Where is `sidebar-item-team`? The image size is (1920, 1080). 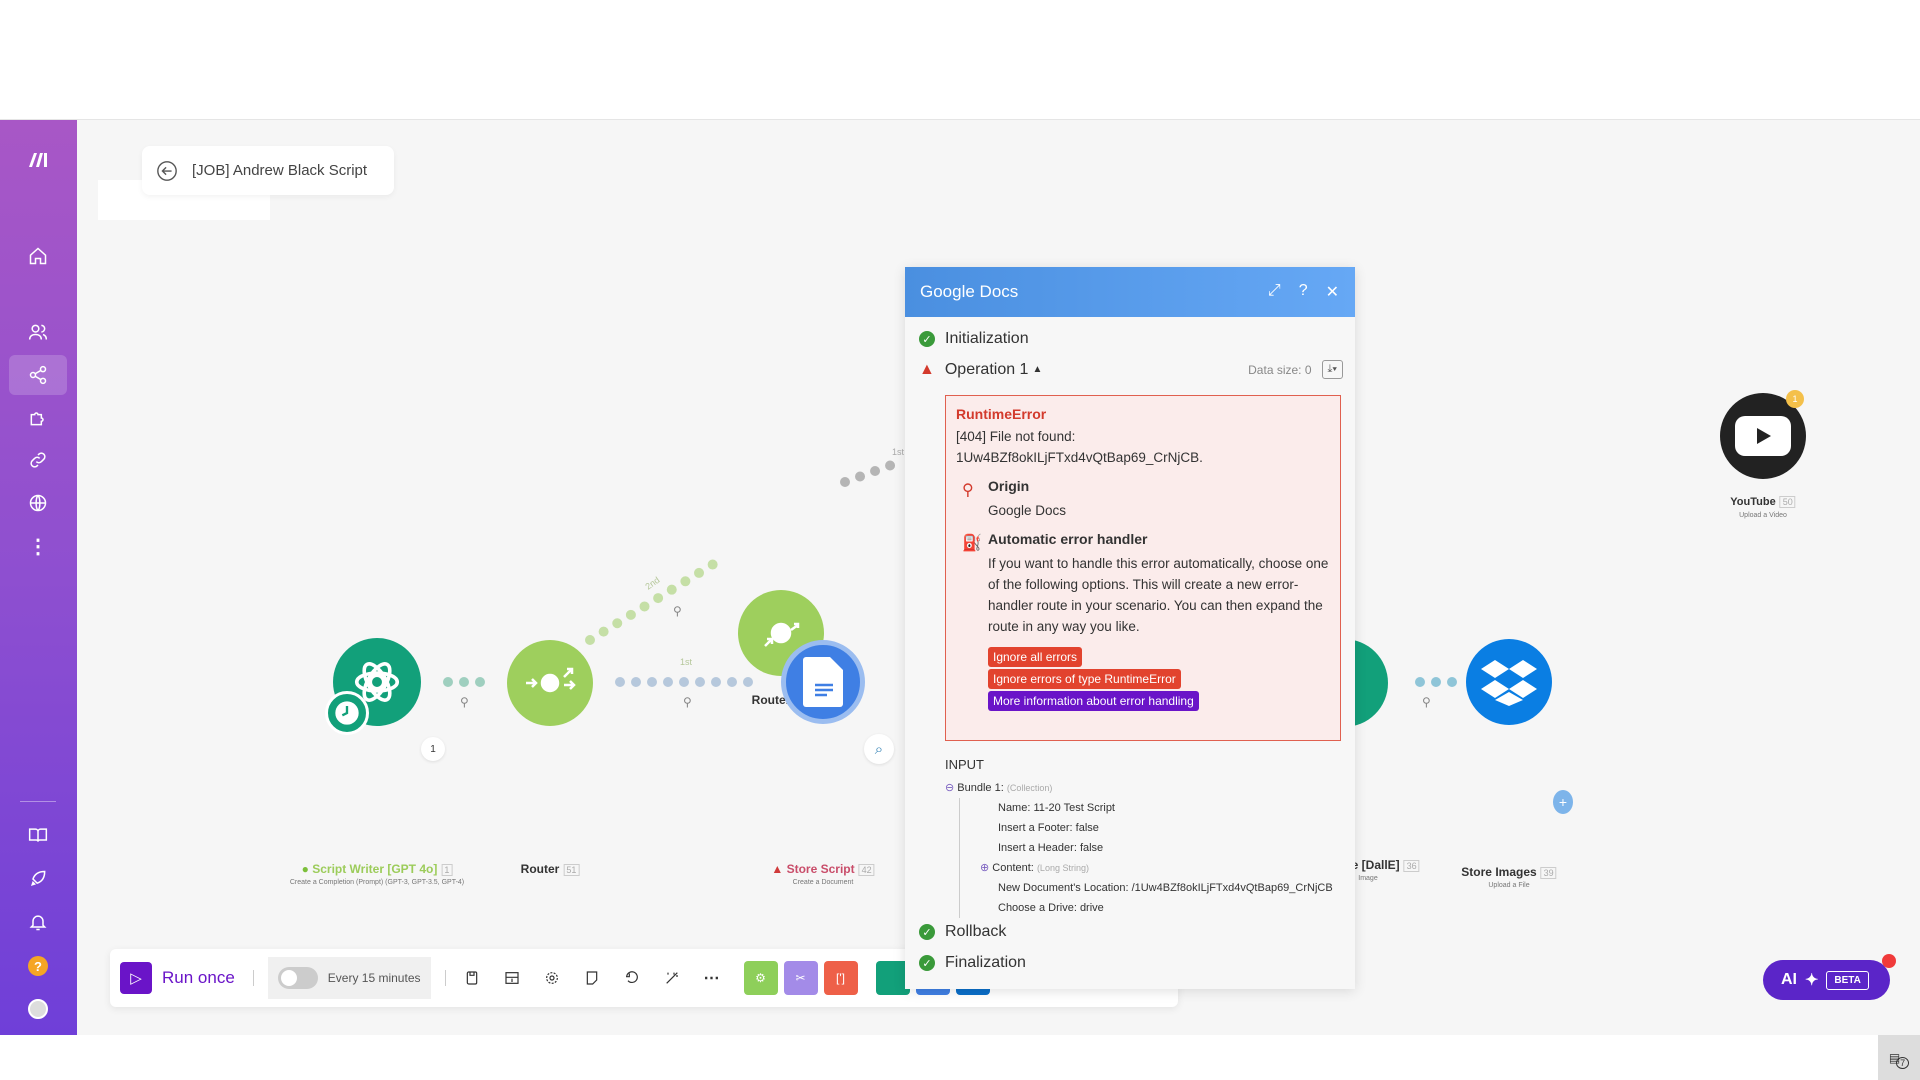
sidebar-item-team is located at coordinates (38, 332).